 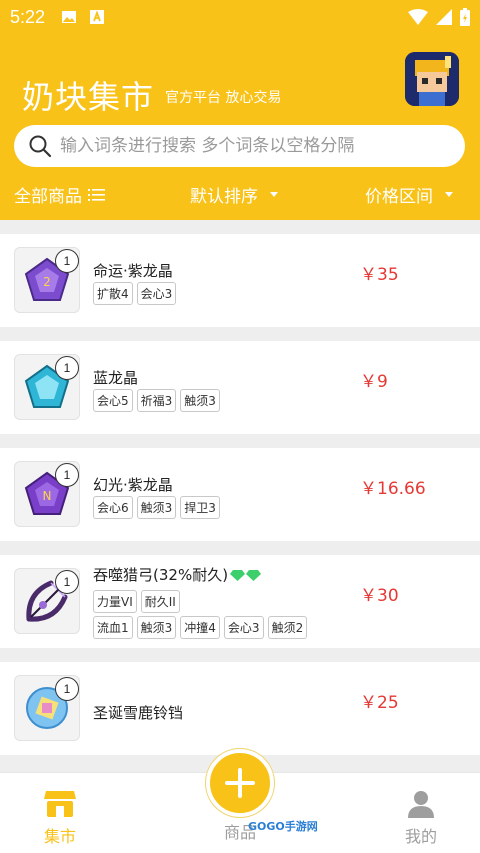 I want to click on filter-price-range: 价格区间, so click(x=409, y=194).